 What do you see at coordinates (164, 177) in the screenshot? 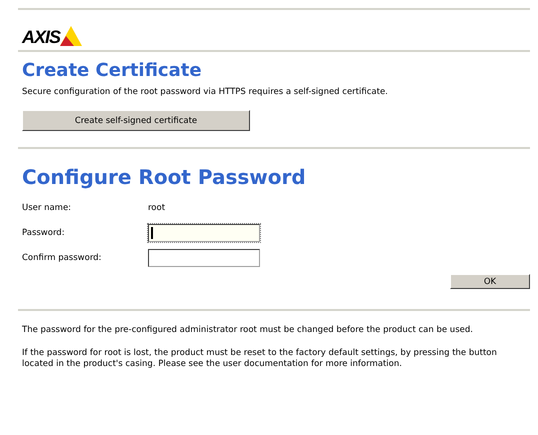
I see `section-title: Configure Root Password` at bounding box center [164, 177].